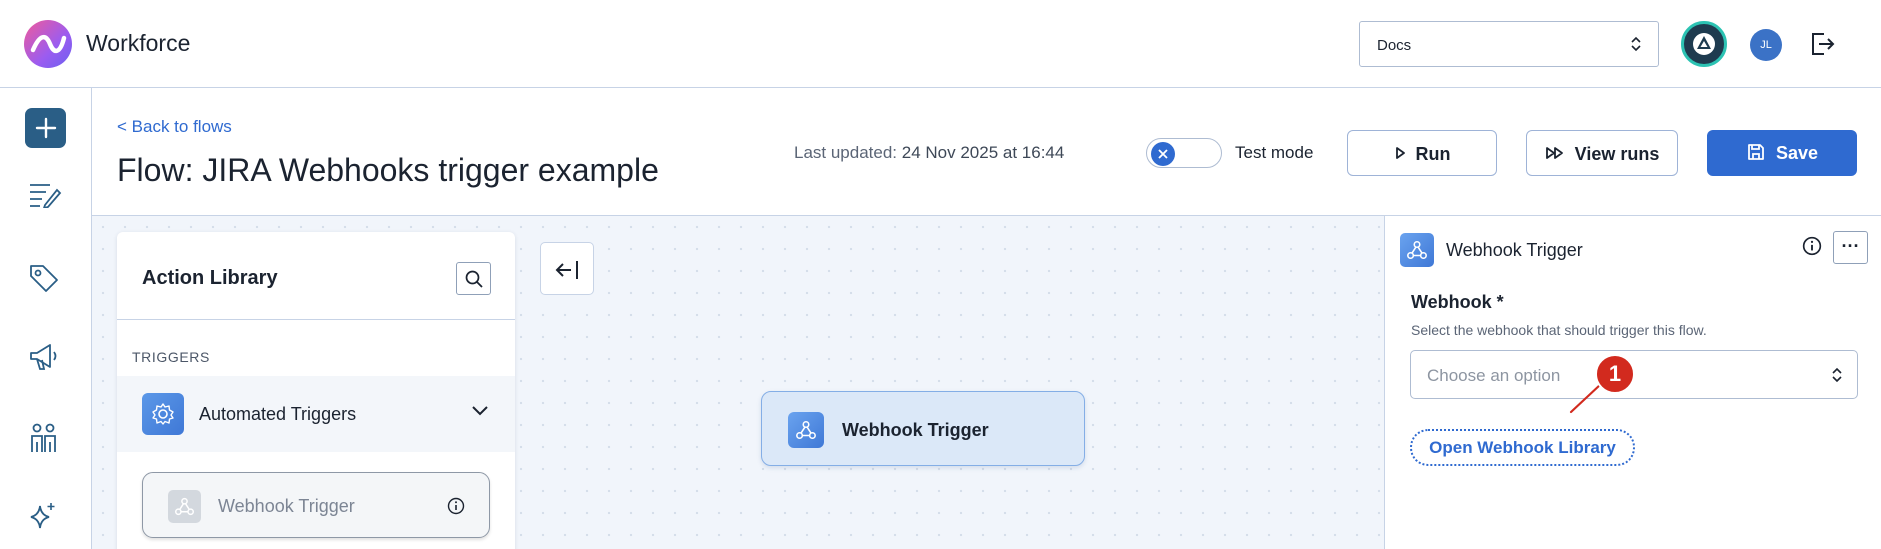 The width and height of the screenshot is (1881, 549). What do you see at coordinates (44, 280) in the screenshot?
I see `tag-icon` at bounding box center [44, 280].